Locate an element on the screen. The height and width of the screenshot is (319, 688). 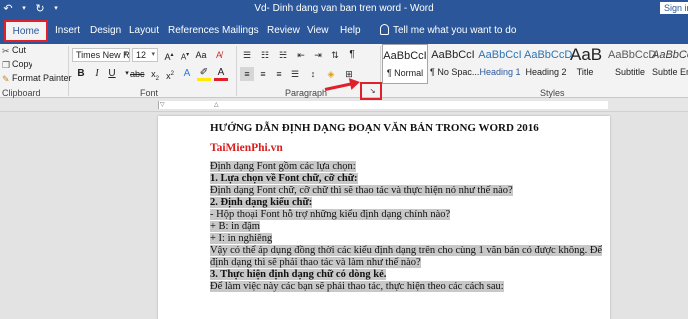
paragraph-line: 3. Thực hiện định dạng chữ có dòng kẻ. is located at coordinates (298, 274).